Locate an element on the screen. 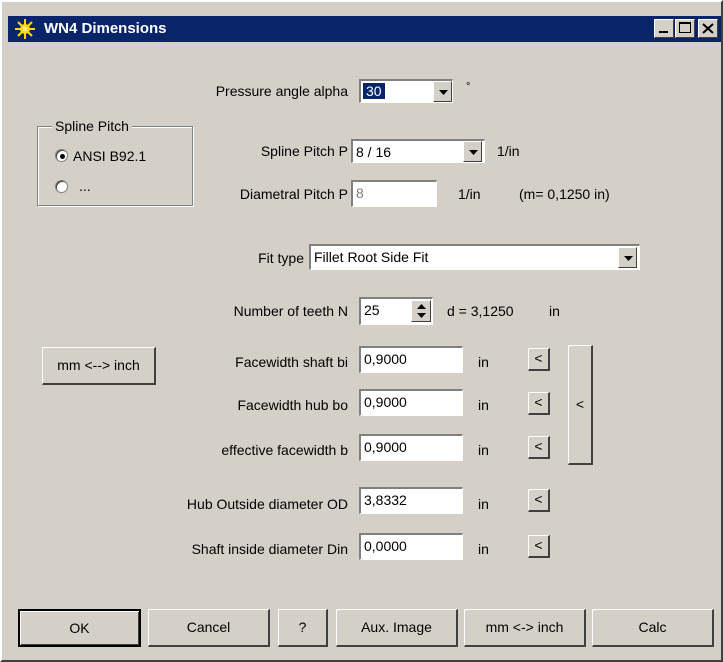 This screenshot has width=723, height=662. help-label: ? is located at coordinates (302, 627).